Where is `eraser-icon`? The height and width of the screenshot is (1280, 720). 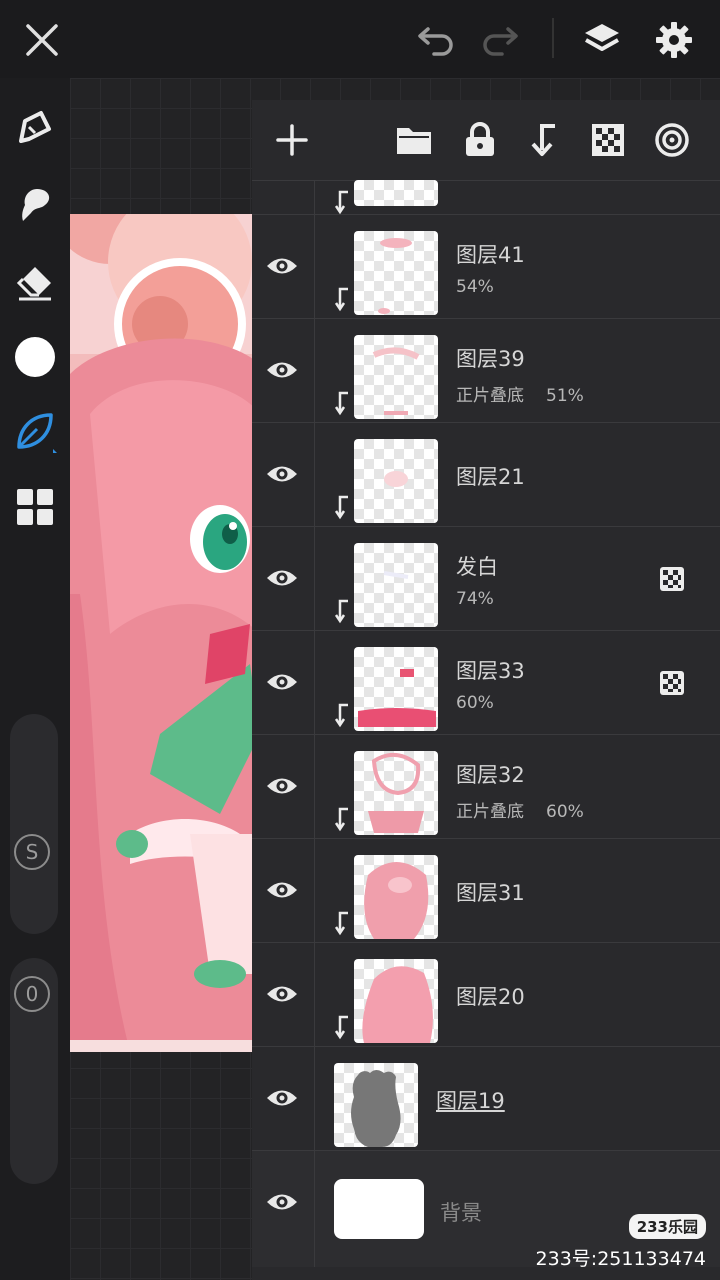 eraser-icon is located at coordinates (35, 283).